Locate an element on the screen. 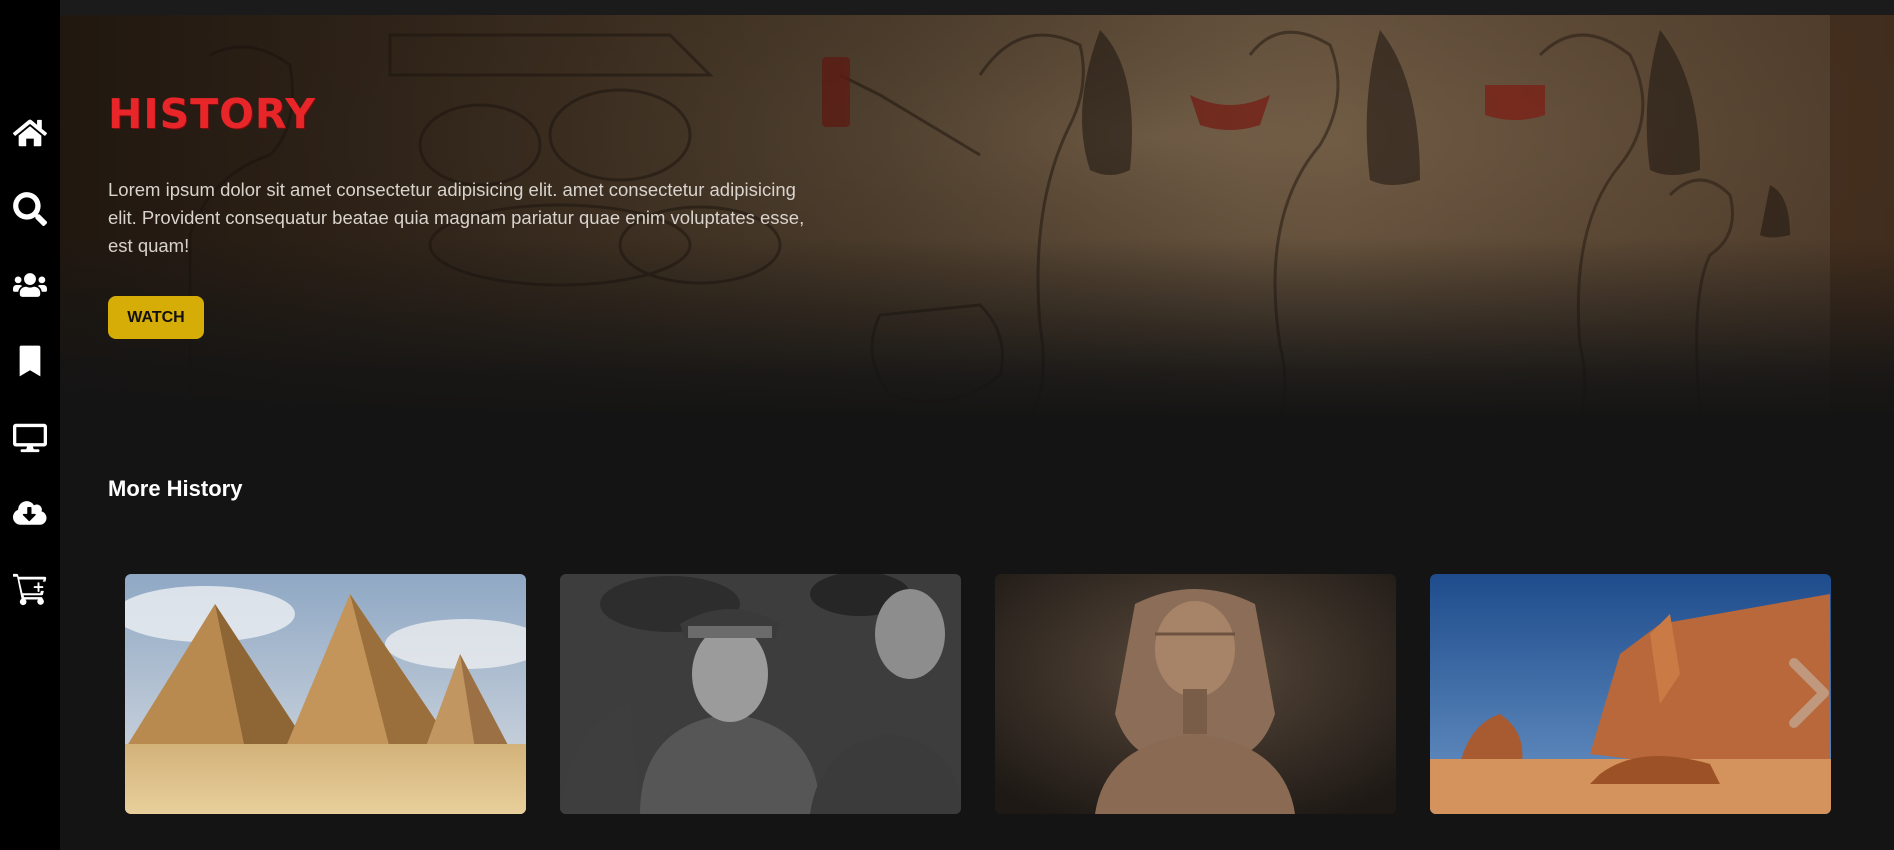  nav-community is located at coordinates (30, 285).